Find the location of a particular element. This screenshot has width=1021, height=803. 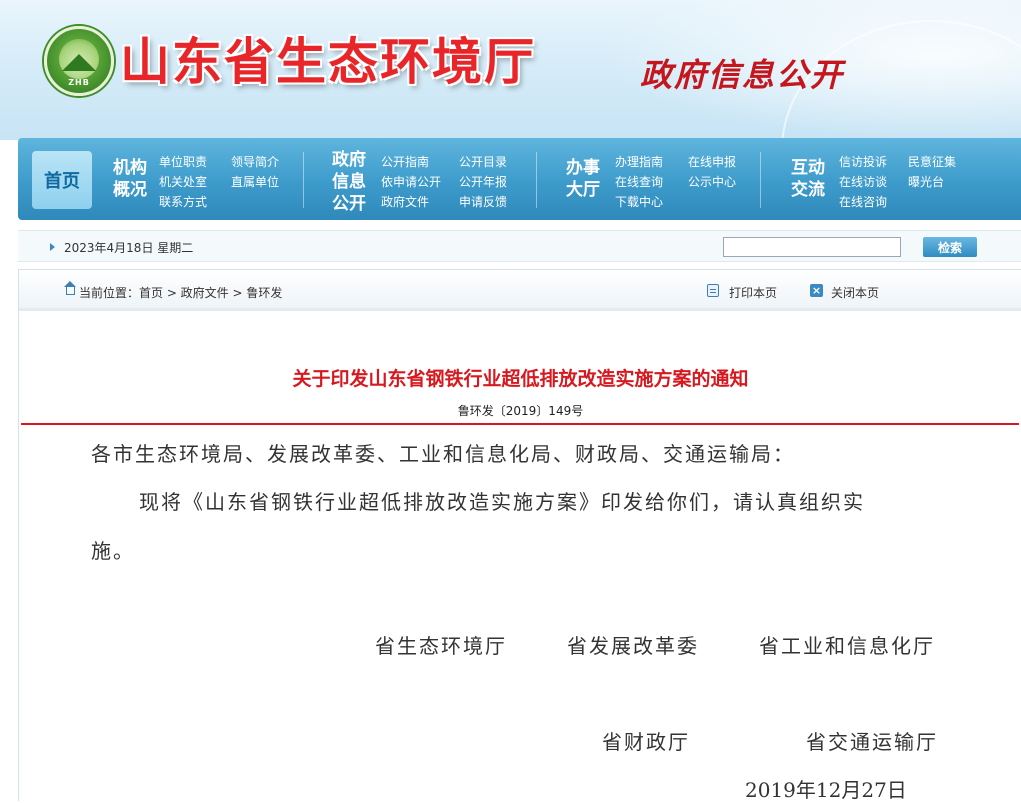

print-page-link: 打印本页 is located at coordinates (753, 292).